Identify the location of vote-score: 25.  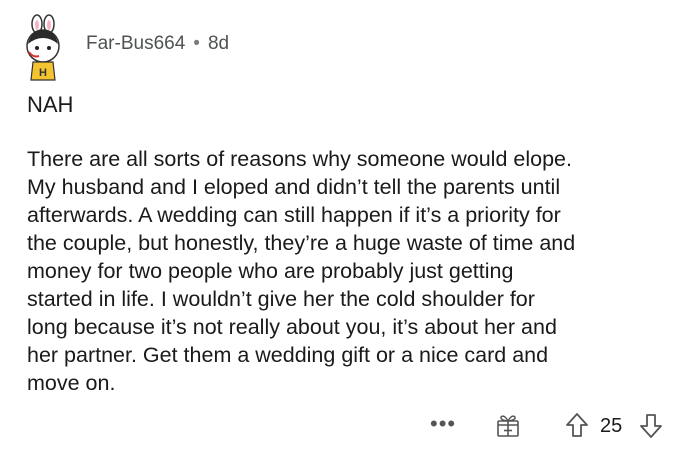
(611, 426).